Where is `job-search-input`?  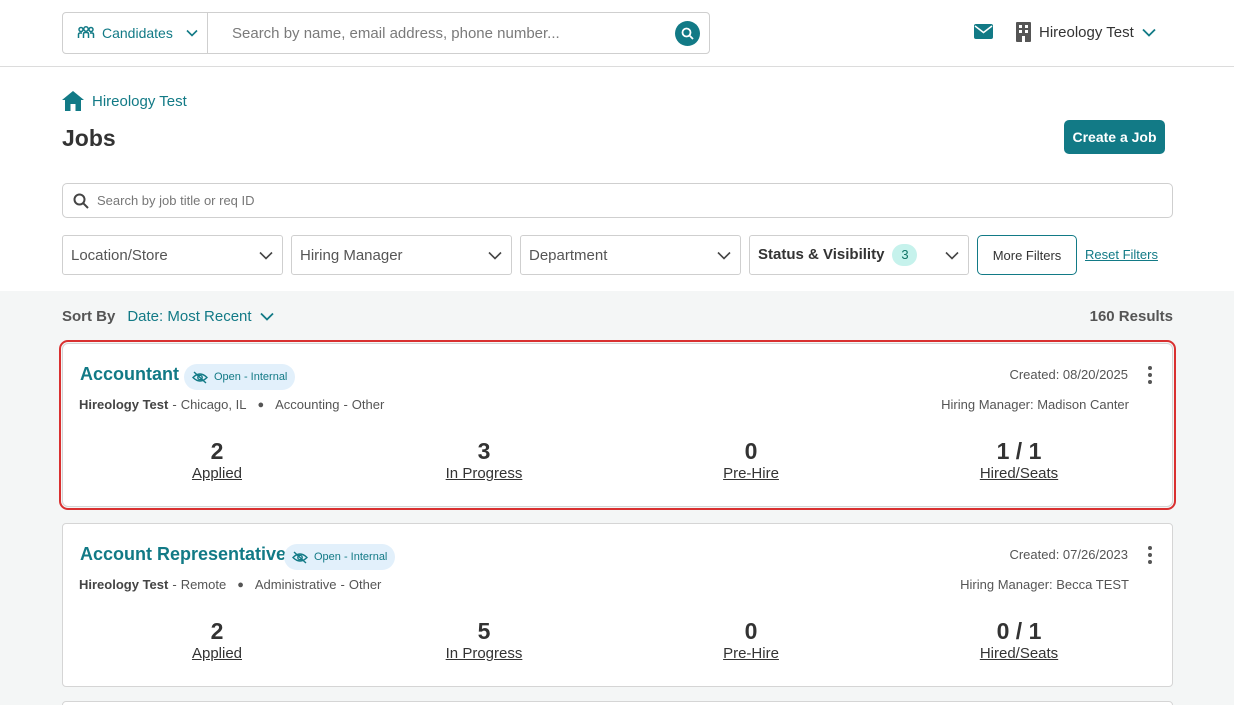 job-search-input is located at coordinates (597, 200).